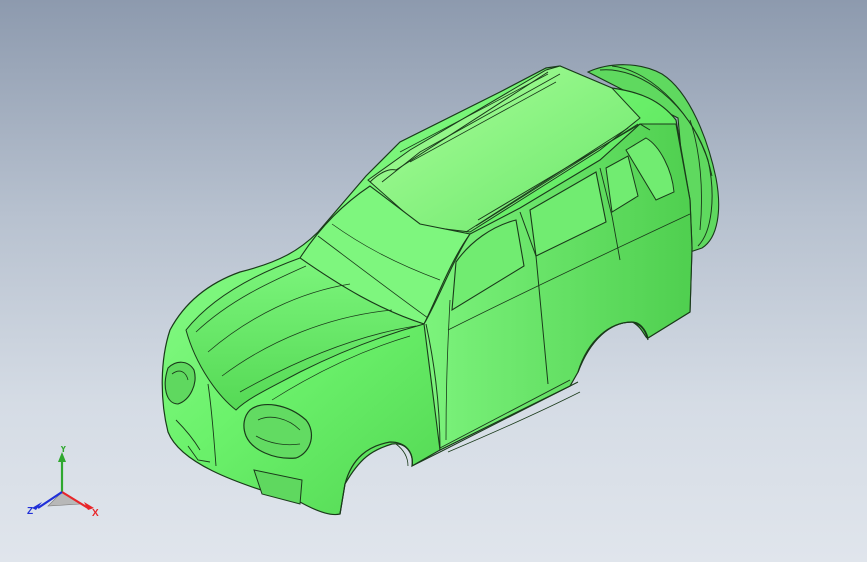  Describe the element at coordinates (64, 485) in the screenshot. I see `orientation-triad: Y X Z` at that location.